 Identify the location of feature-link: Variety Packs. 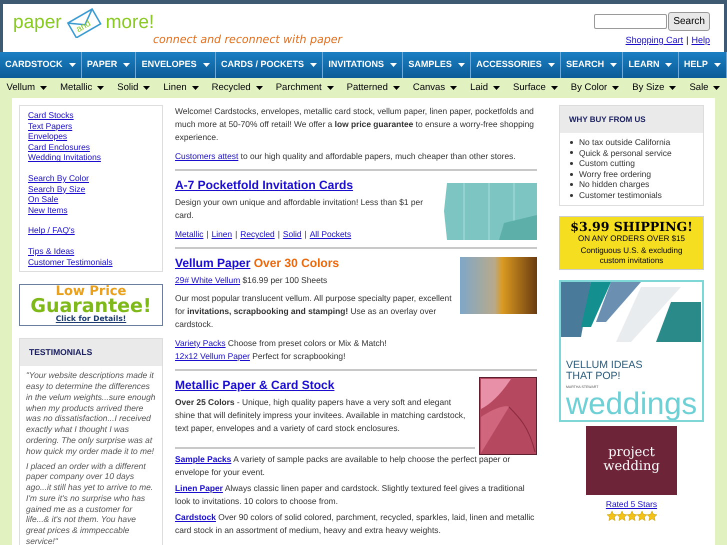
(200, 343).